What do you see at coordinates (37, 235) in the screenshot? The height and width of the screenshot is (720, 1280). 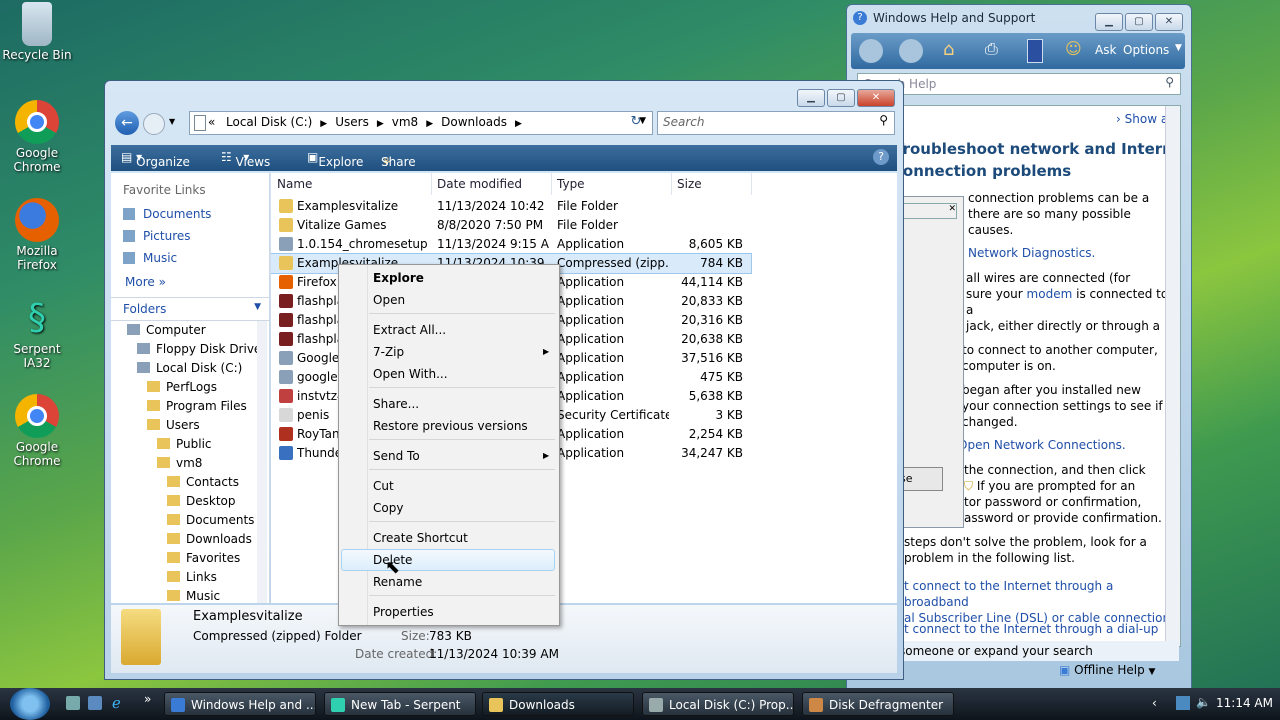 I see `desktop-icon-firefox: Mozilla Firefox` at bounding box center [37, 235].